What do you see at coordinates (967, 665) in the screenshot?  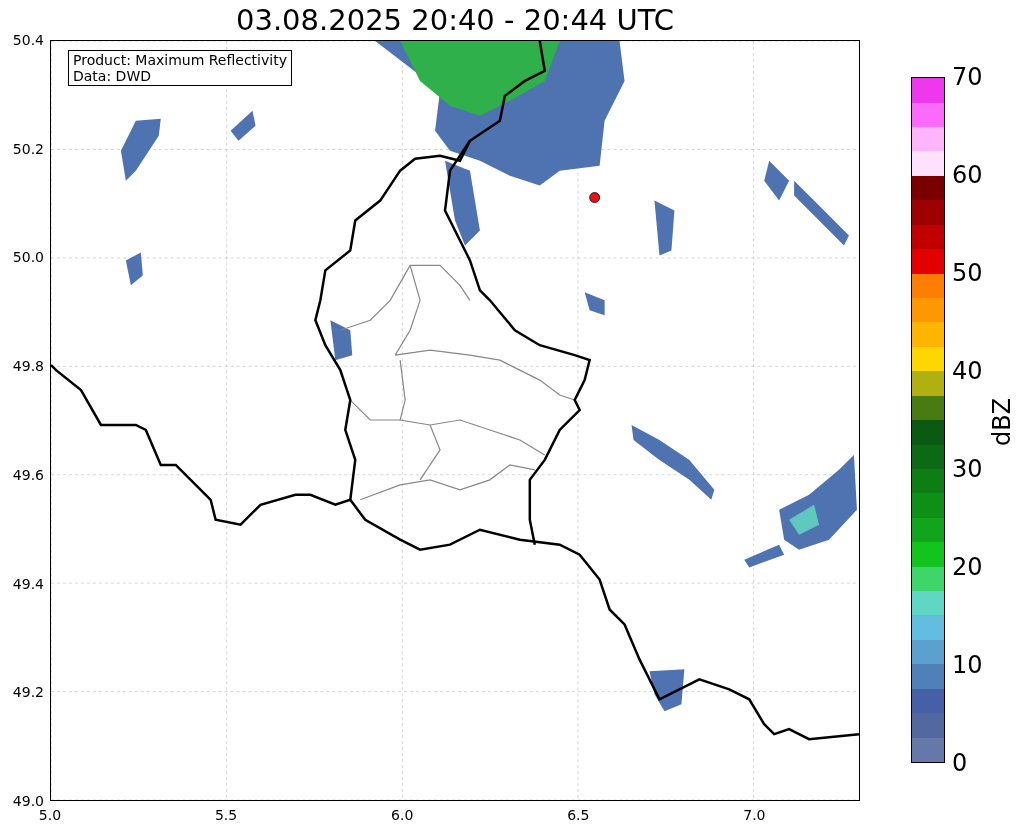 I see `colorbar-tick-label: 10` at bounding box center [967, 665].